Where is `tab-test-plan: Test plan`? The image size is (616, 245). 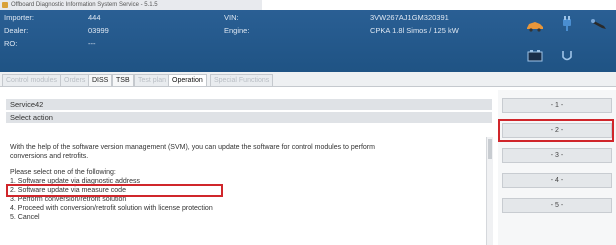
tab-test-plan: Test plan is located at coordinates (152, 80).